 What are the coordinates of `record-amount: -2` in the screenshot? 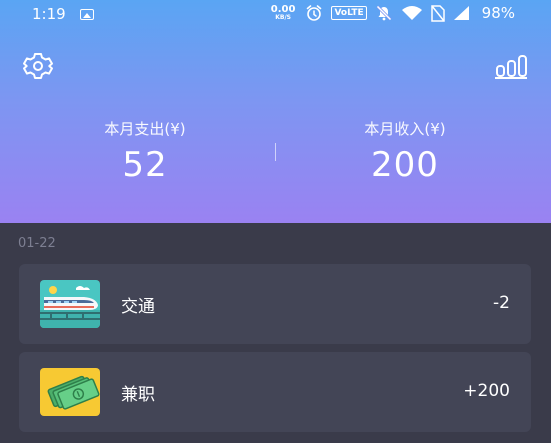 It's located at (501, 303).